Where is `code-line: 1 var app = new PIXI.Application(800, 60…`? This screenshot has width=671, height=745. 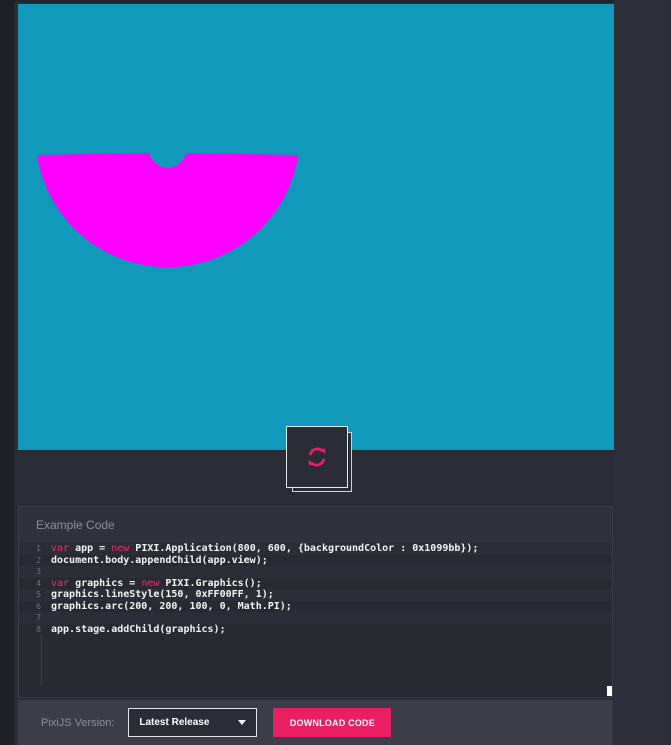 code-line: 1 var app = new PIXI.Application(800, 60… is located at coordinates (315, 549).